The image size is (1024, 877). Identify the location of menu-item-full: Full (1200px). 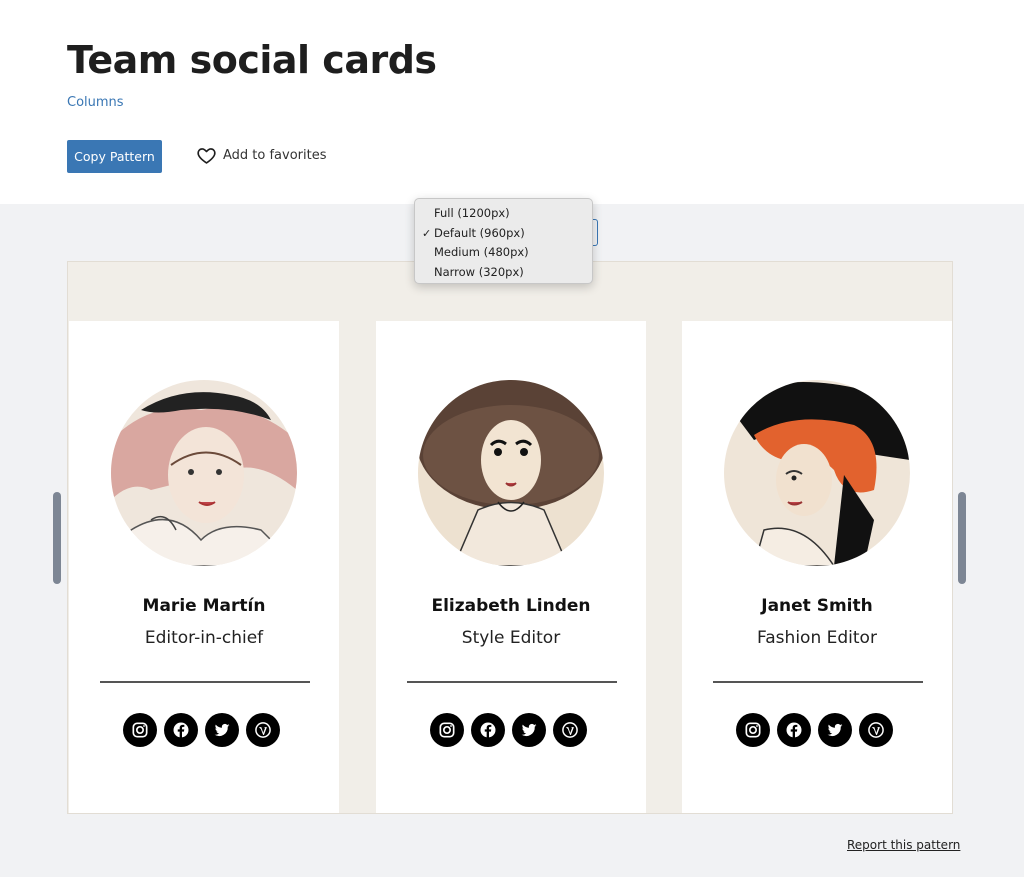
(503, 214).